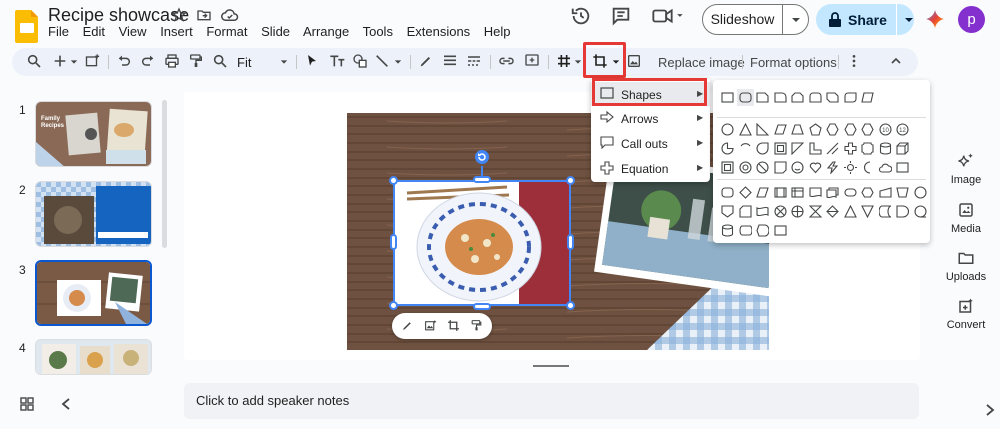  I want to click on menu-item-equation: Equation ▶, so click(650, 168).